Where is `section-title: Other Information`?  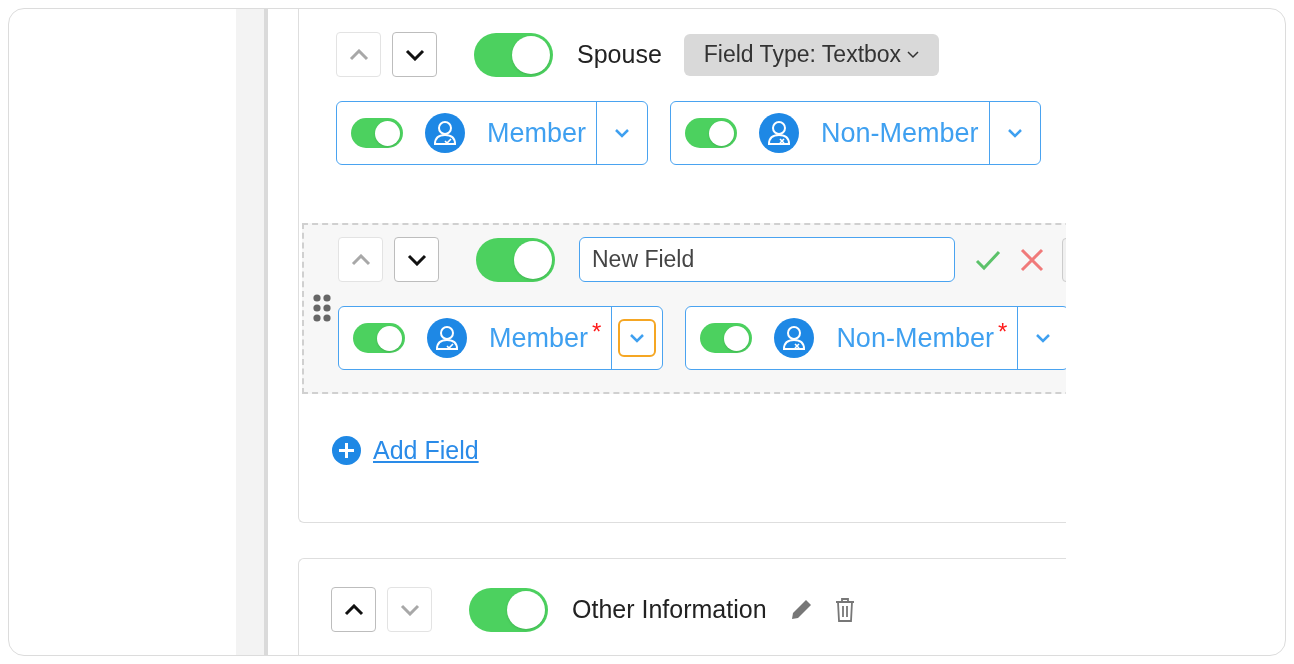 section-title: Other Information is located at coordinates (669, 609).